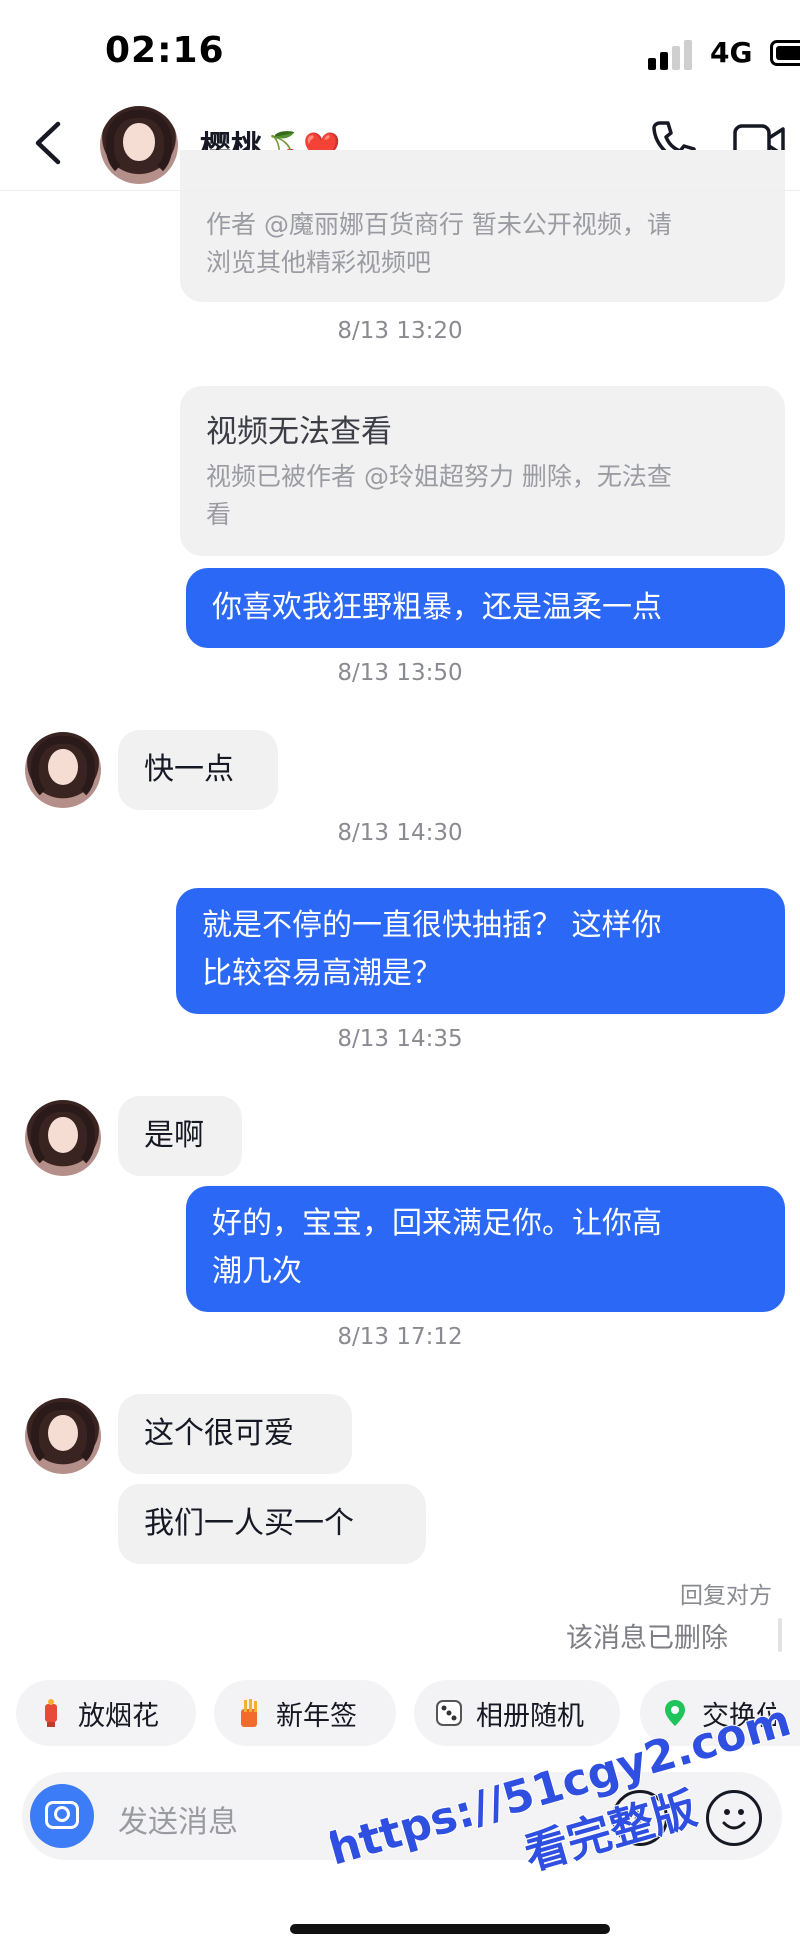  Describe the element at coordinates (647, 1638) in the screenshot. I see `deleted-message-note: 该消息已删除` at that location.